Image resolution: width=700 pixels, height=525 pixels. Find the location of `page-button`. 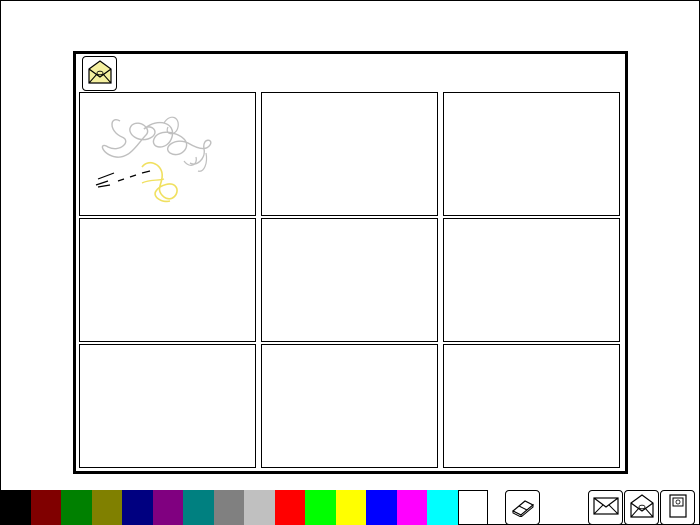

page-button is located at coordinates (677, 507).